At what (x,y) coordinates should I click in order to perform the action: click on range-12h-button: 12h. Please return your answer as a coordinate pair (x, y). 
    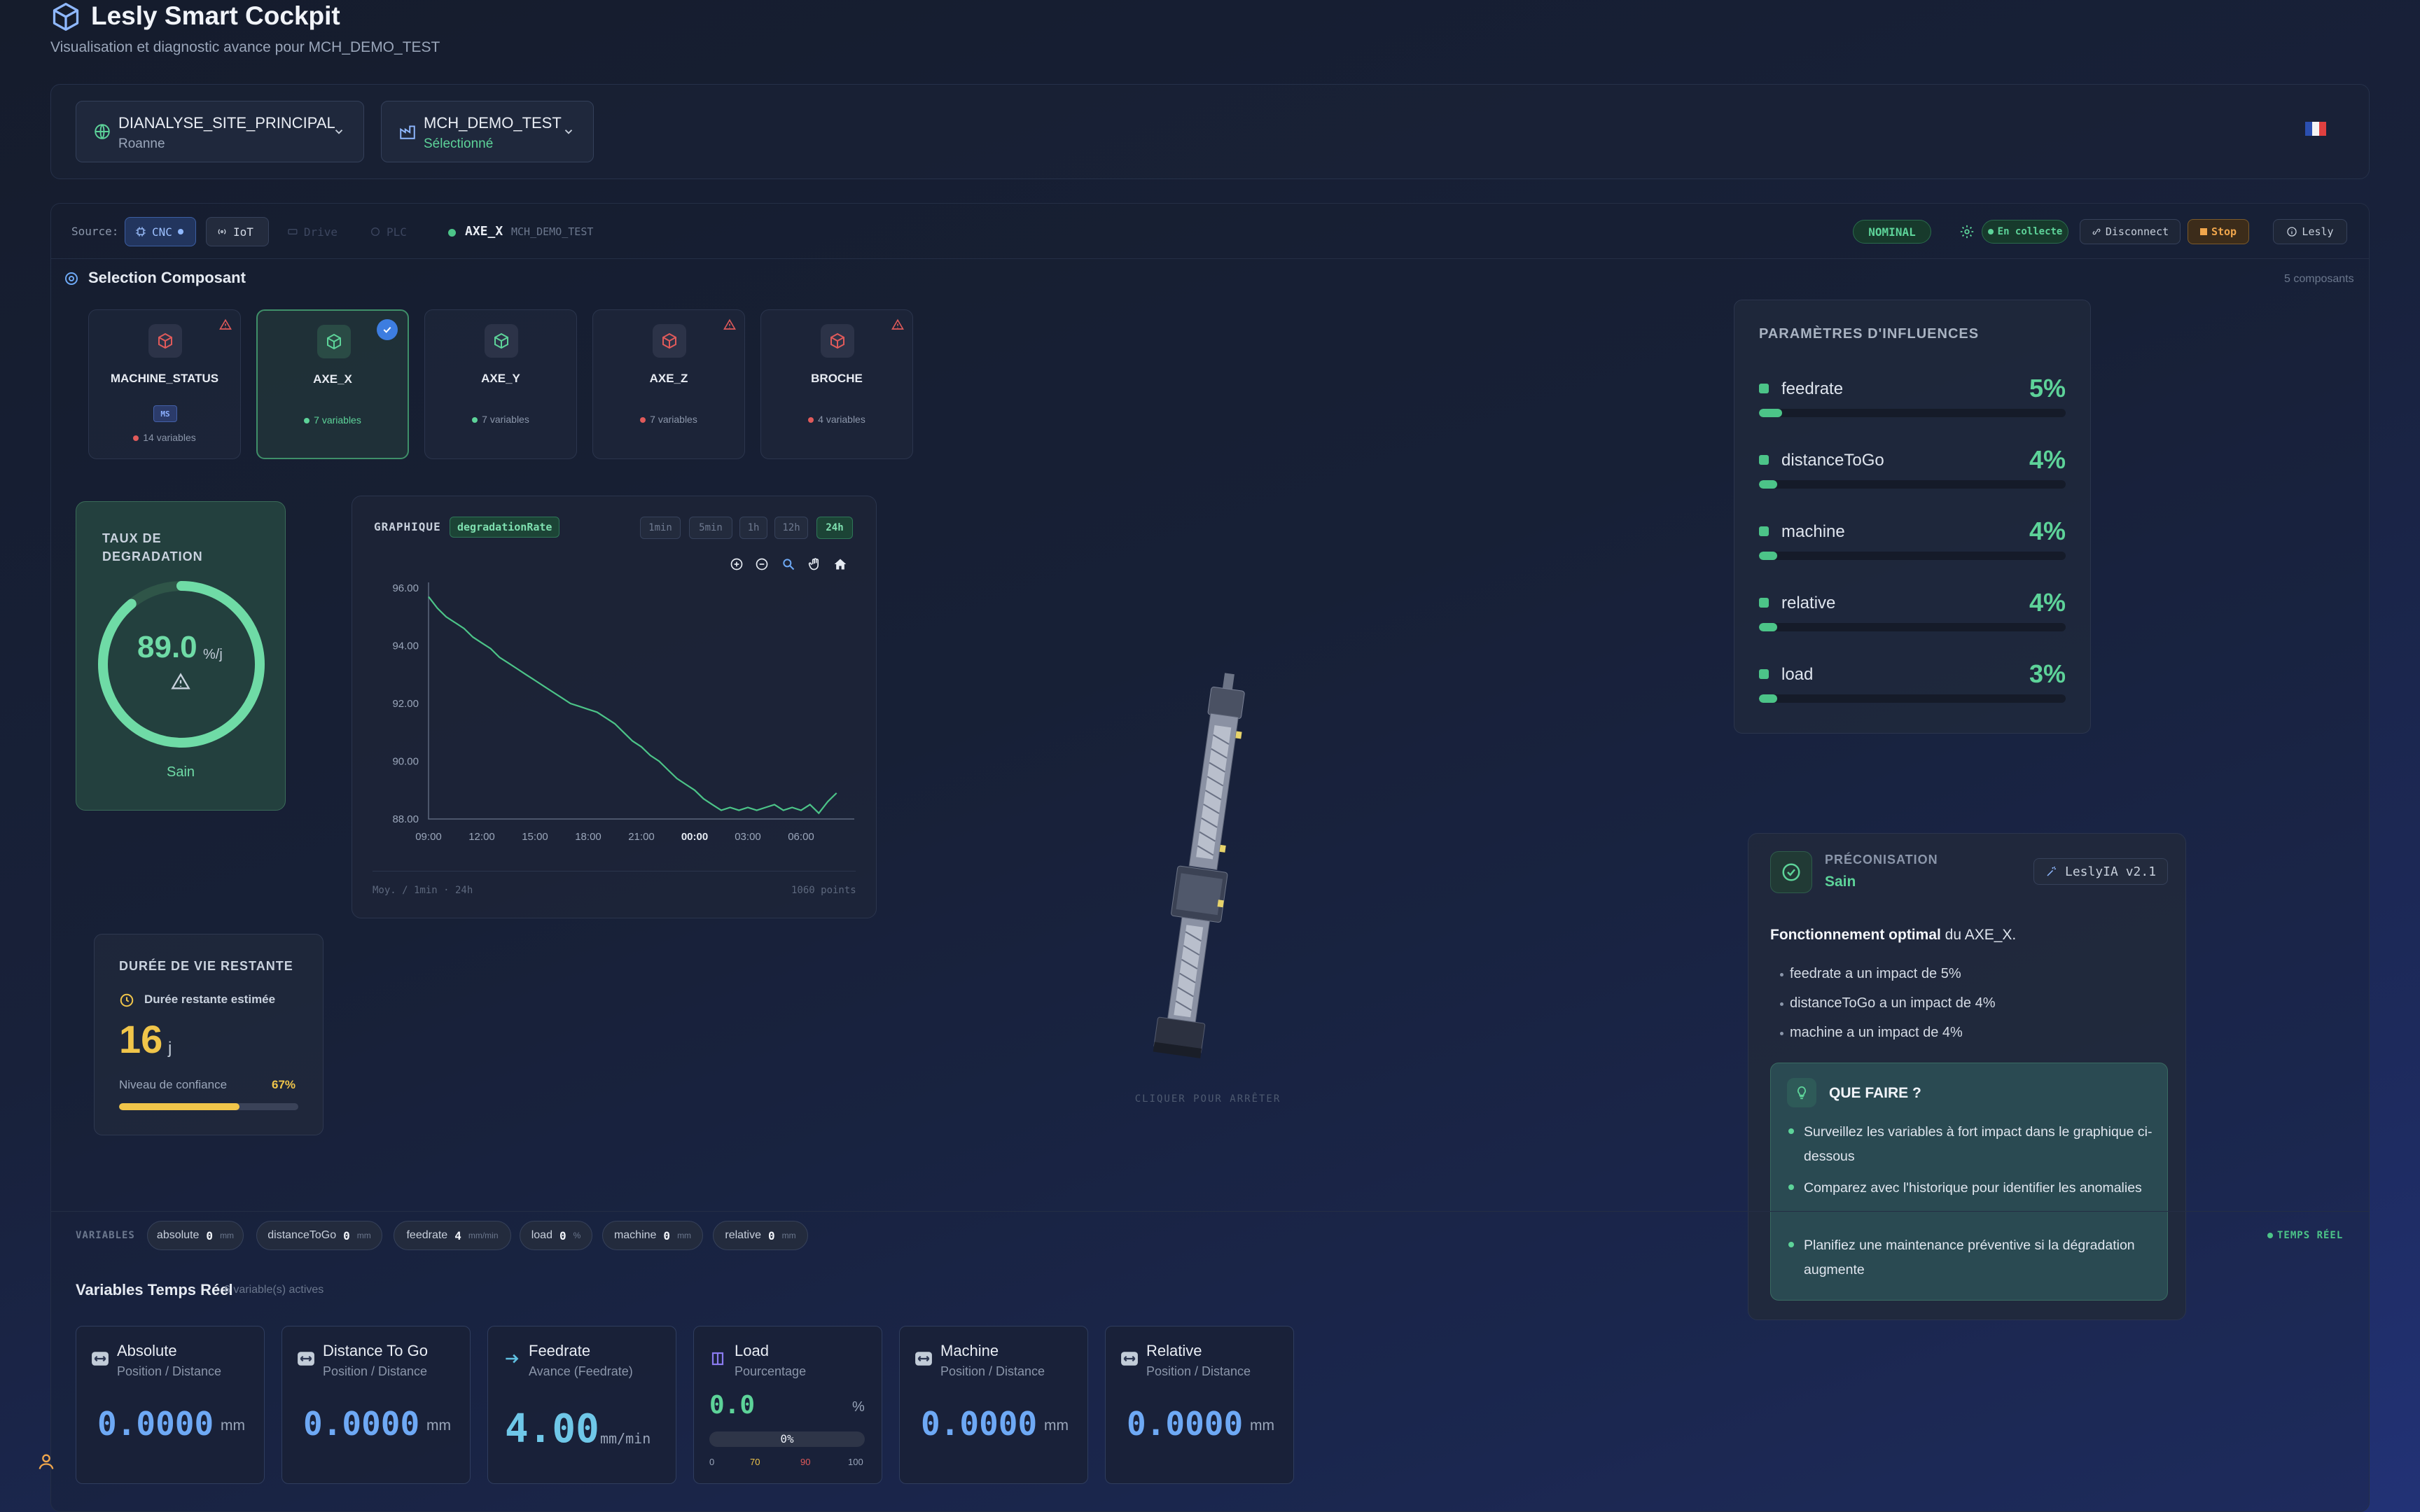
    Looking at the image, I should click on (791, 528).